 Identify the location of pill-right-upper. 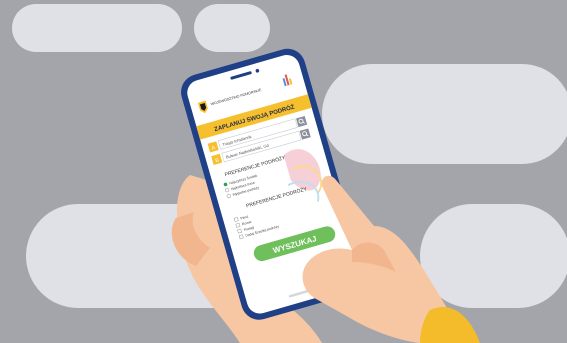
(444, 114).